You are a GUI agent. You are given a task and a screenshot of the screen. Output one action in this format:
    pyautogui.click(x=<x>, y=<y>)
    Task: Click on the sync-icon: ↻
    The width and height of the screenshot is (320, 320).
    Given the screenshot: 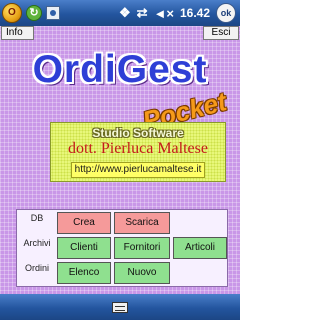 What is the action you would take?
    pyautogui.click(x=34, y=13)
    